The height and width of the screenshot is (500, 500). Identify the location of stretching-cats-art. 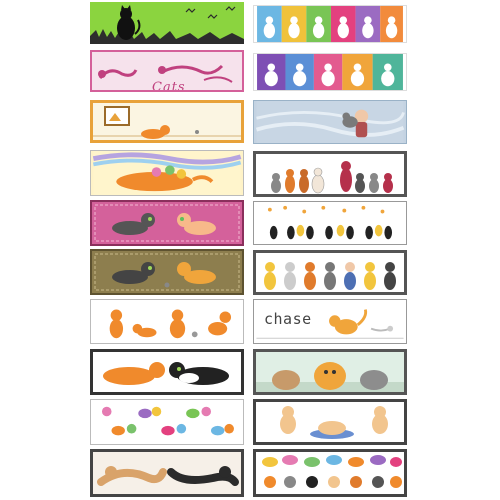
(167, 473).